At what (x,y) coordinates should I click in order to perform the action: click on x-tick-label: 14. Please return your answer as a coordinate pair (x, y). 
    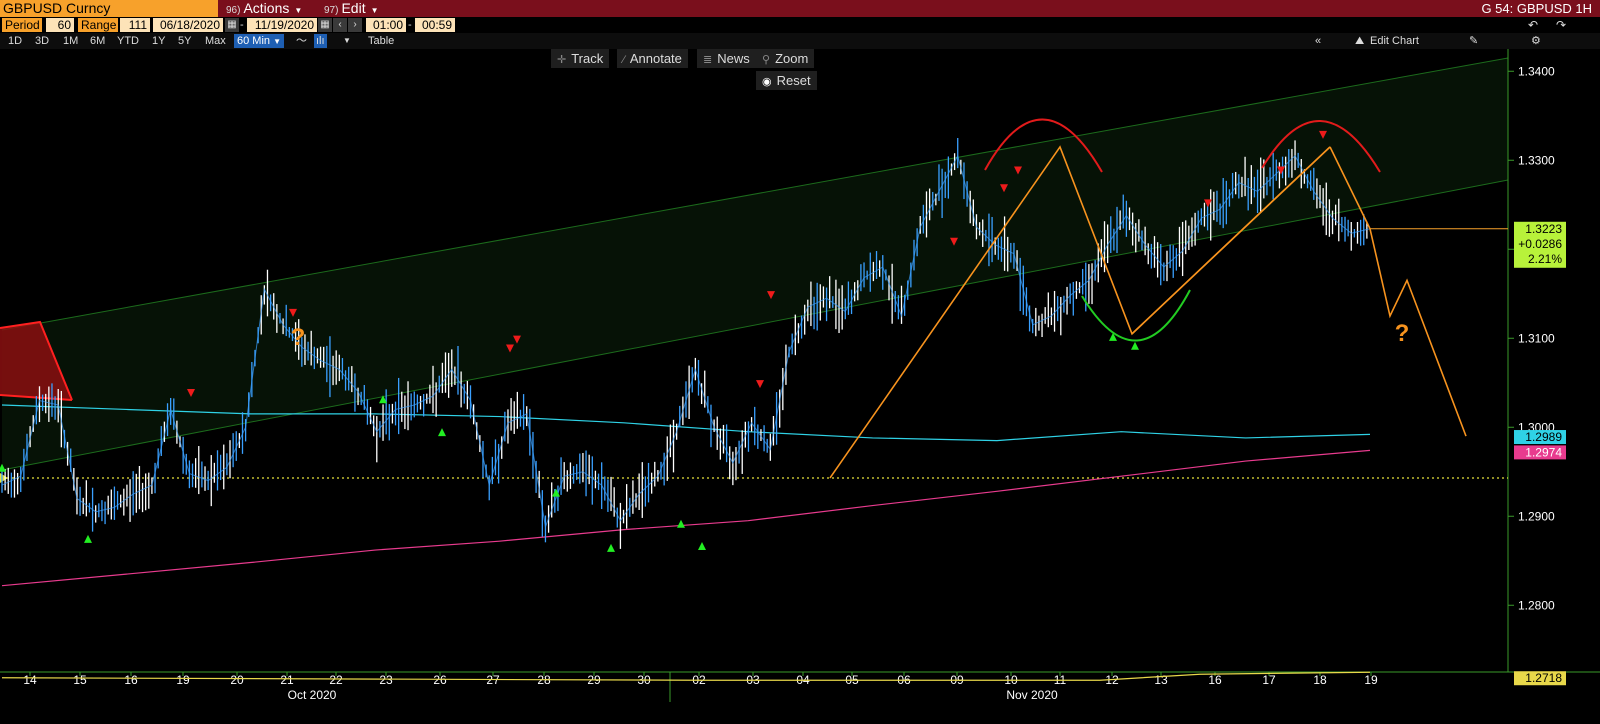
    Looking at the image, I should click on (30, 680).